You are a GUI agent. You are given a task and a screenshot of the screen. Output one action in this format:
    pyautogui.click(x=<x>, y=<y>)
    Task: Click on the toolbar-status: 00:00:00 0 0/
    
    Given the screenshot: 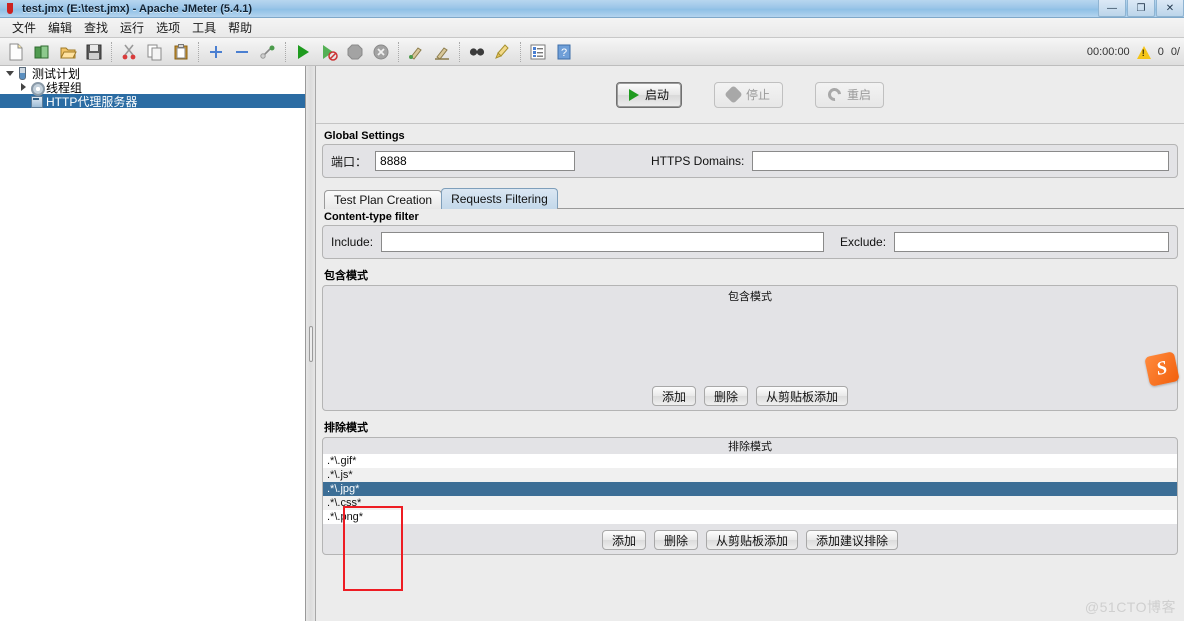 What is the action you would take?
    pyautogui.click(x=1133, y=52)
    